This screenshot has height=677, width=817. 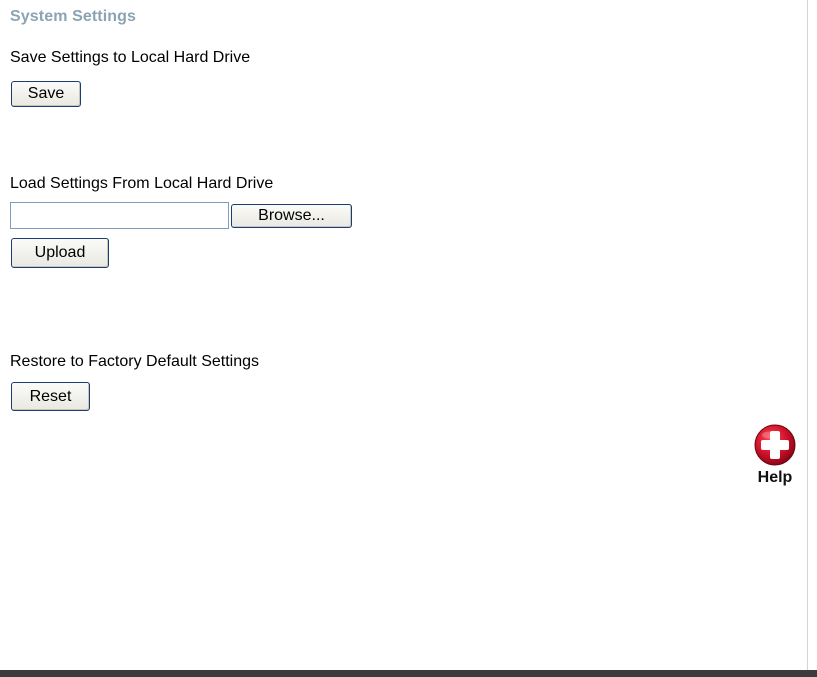 I want to click on upload-button: Upload, so click(x=60, y=253).